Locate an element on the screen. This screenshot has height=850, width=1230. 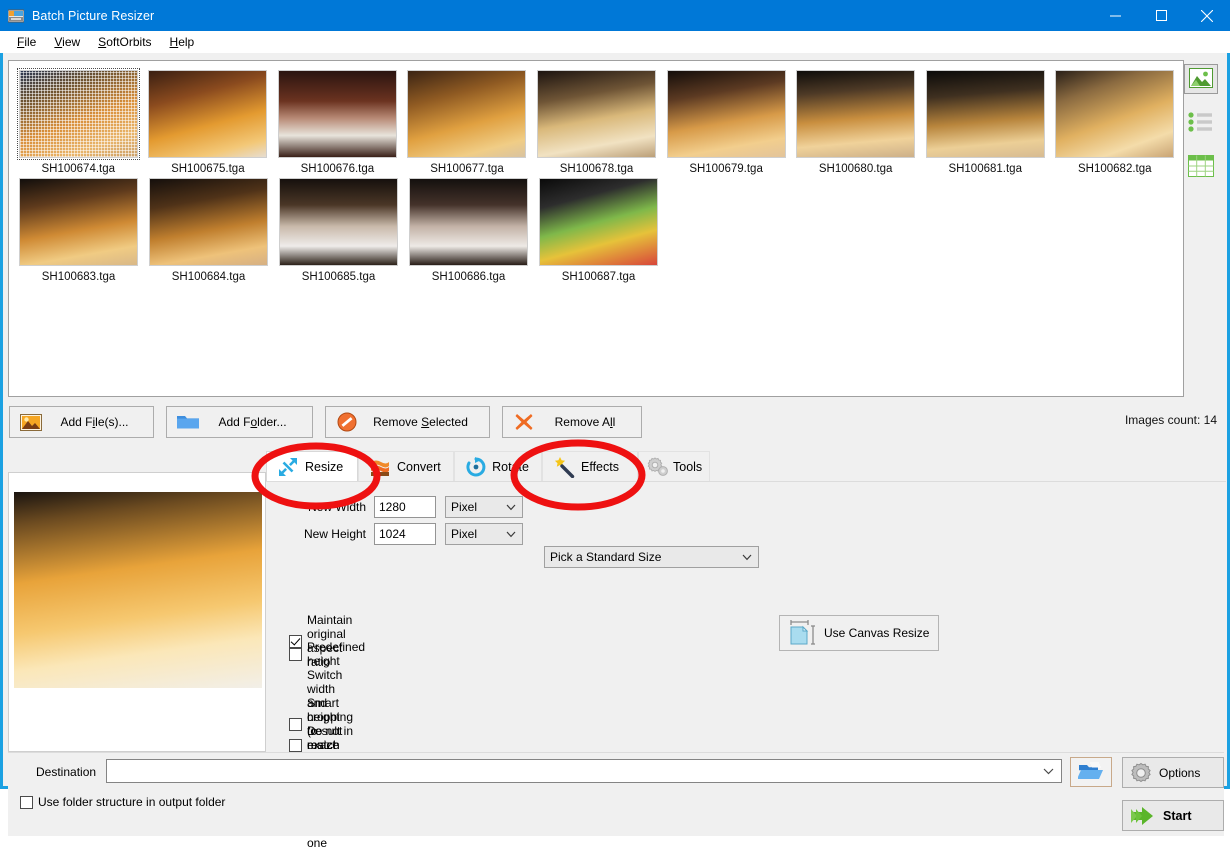
new-width-unit-select: Pixel is located at coordinates (484, 507).